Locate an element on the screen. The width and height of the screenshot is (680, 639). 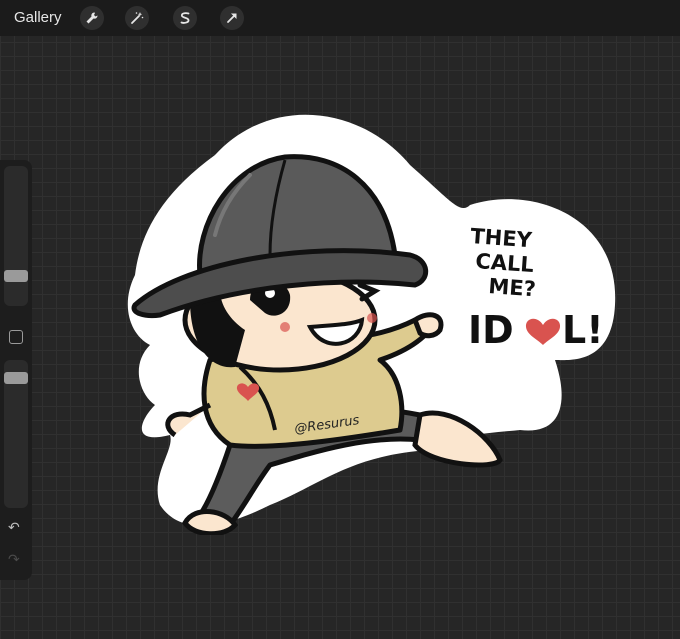
transform-button is located at coordinates (232, 18).